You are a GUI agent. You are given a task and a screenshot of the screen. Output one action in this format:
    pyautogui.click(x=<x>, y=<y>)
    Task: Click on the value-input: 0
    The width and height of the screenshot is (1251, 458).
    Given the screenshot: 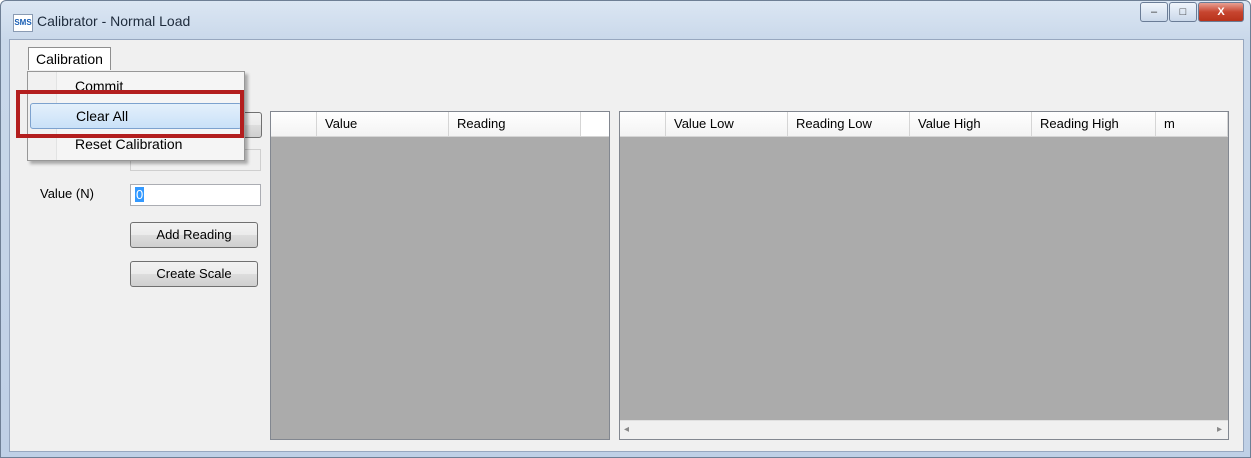 What is the action you would take?
    pyautogui.click(x=195, y=195)
    